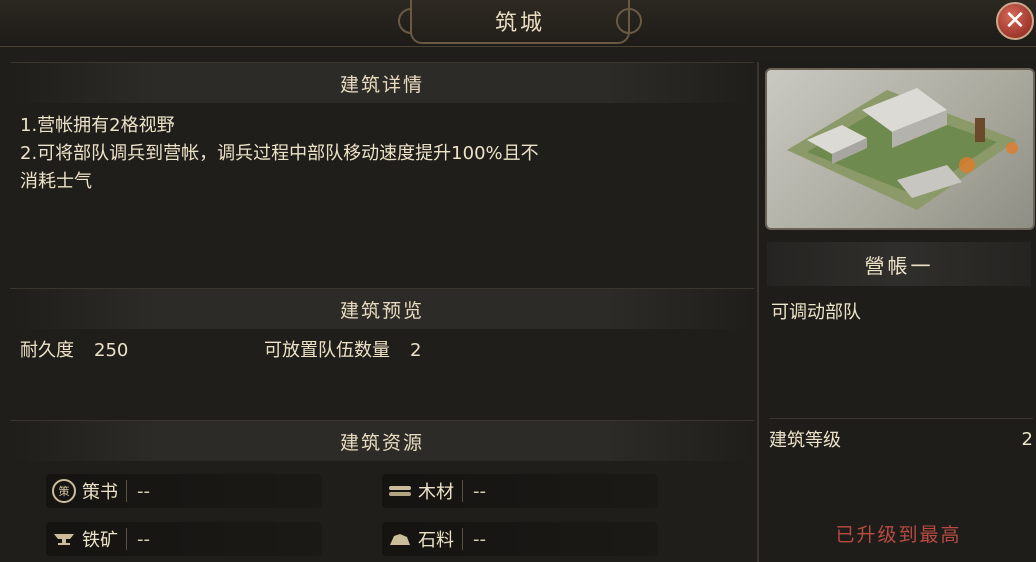 This screenshot has height=562, width=1036. I want to click on resources-heading: 建筑资源, so click(382, 440).